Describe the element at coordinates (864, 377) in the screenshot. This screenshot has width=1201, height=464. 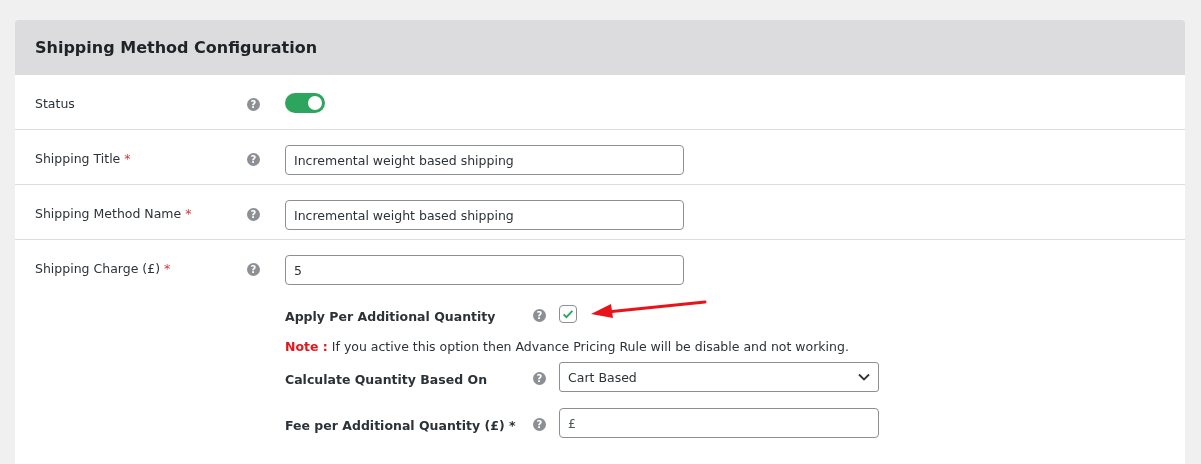
I see `chevron-down-icon` at that location.